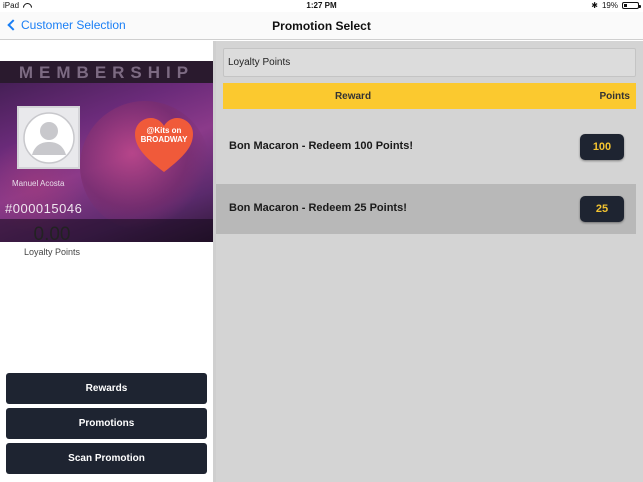  I want to click on points-column-header: Points, so click(614, 96).